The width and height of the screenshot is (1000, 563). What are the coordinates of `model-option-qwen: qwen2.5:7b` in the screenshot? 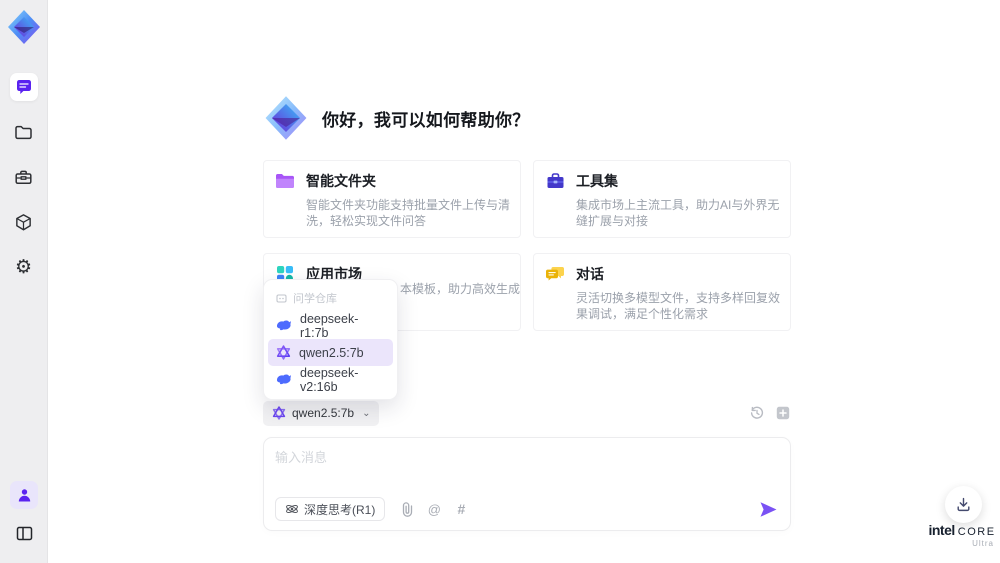 It's located at (330, 352).